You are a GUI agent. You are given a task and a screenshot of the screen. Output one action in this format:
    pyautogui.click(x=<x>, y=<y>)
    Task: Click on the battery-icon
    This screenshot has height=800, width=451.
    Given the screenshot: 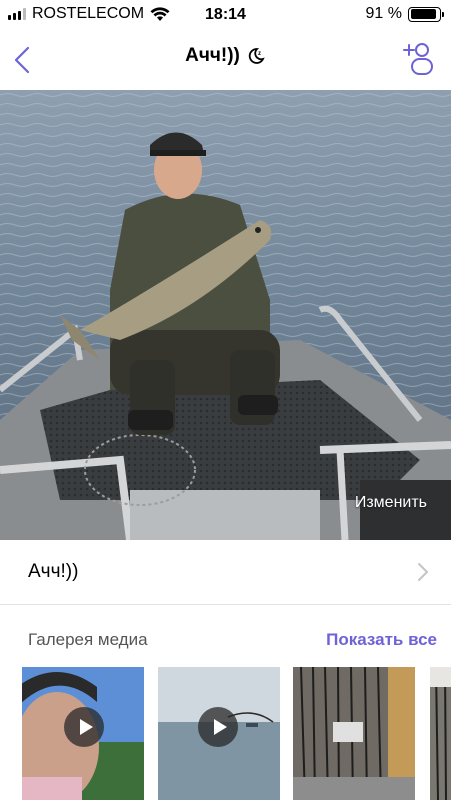 What is the action you would take?
    pyautogui.click(x=426, y=14)
    